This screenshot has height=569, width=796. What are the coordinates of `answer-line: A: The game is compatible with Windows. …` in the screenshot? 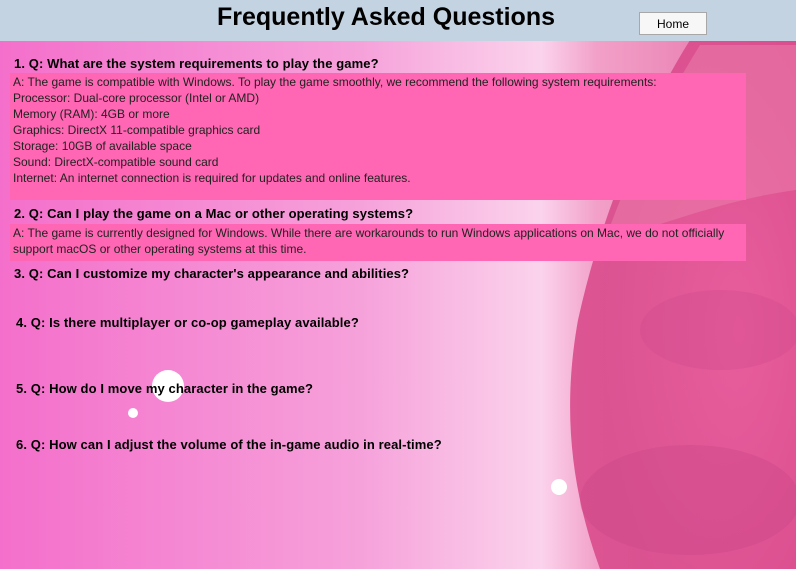 It's located at (335, 82).